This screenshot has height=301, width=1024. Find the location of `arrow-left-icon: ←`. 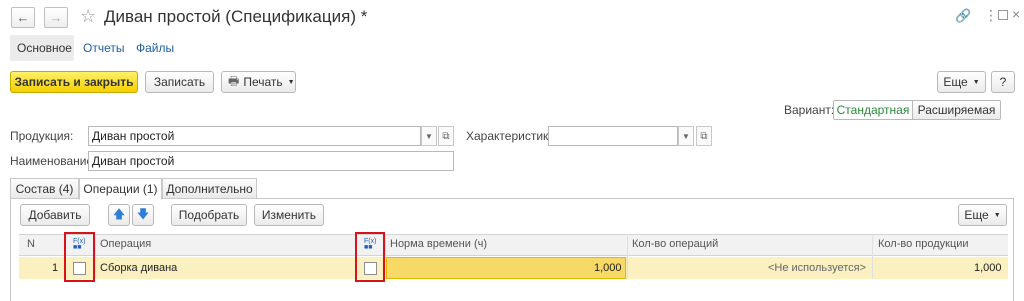

arrow-left-icon: ← is located at coordinates (23, 17).